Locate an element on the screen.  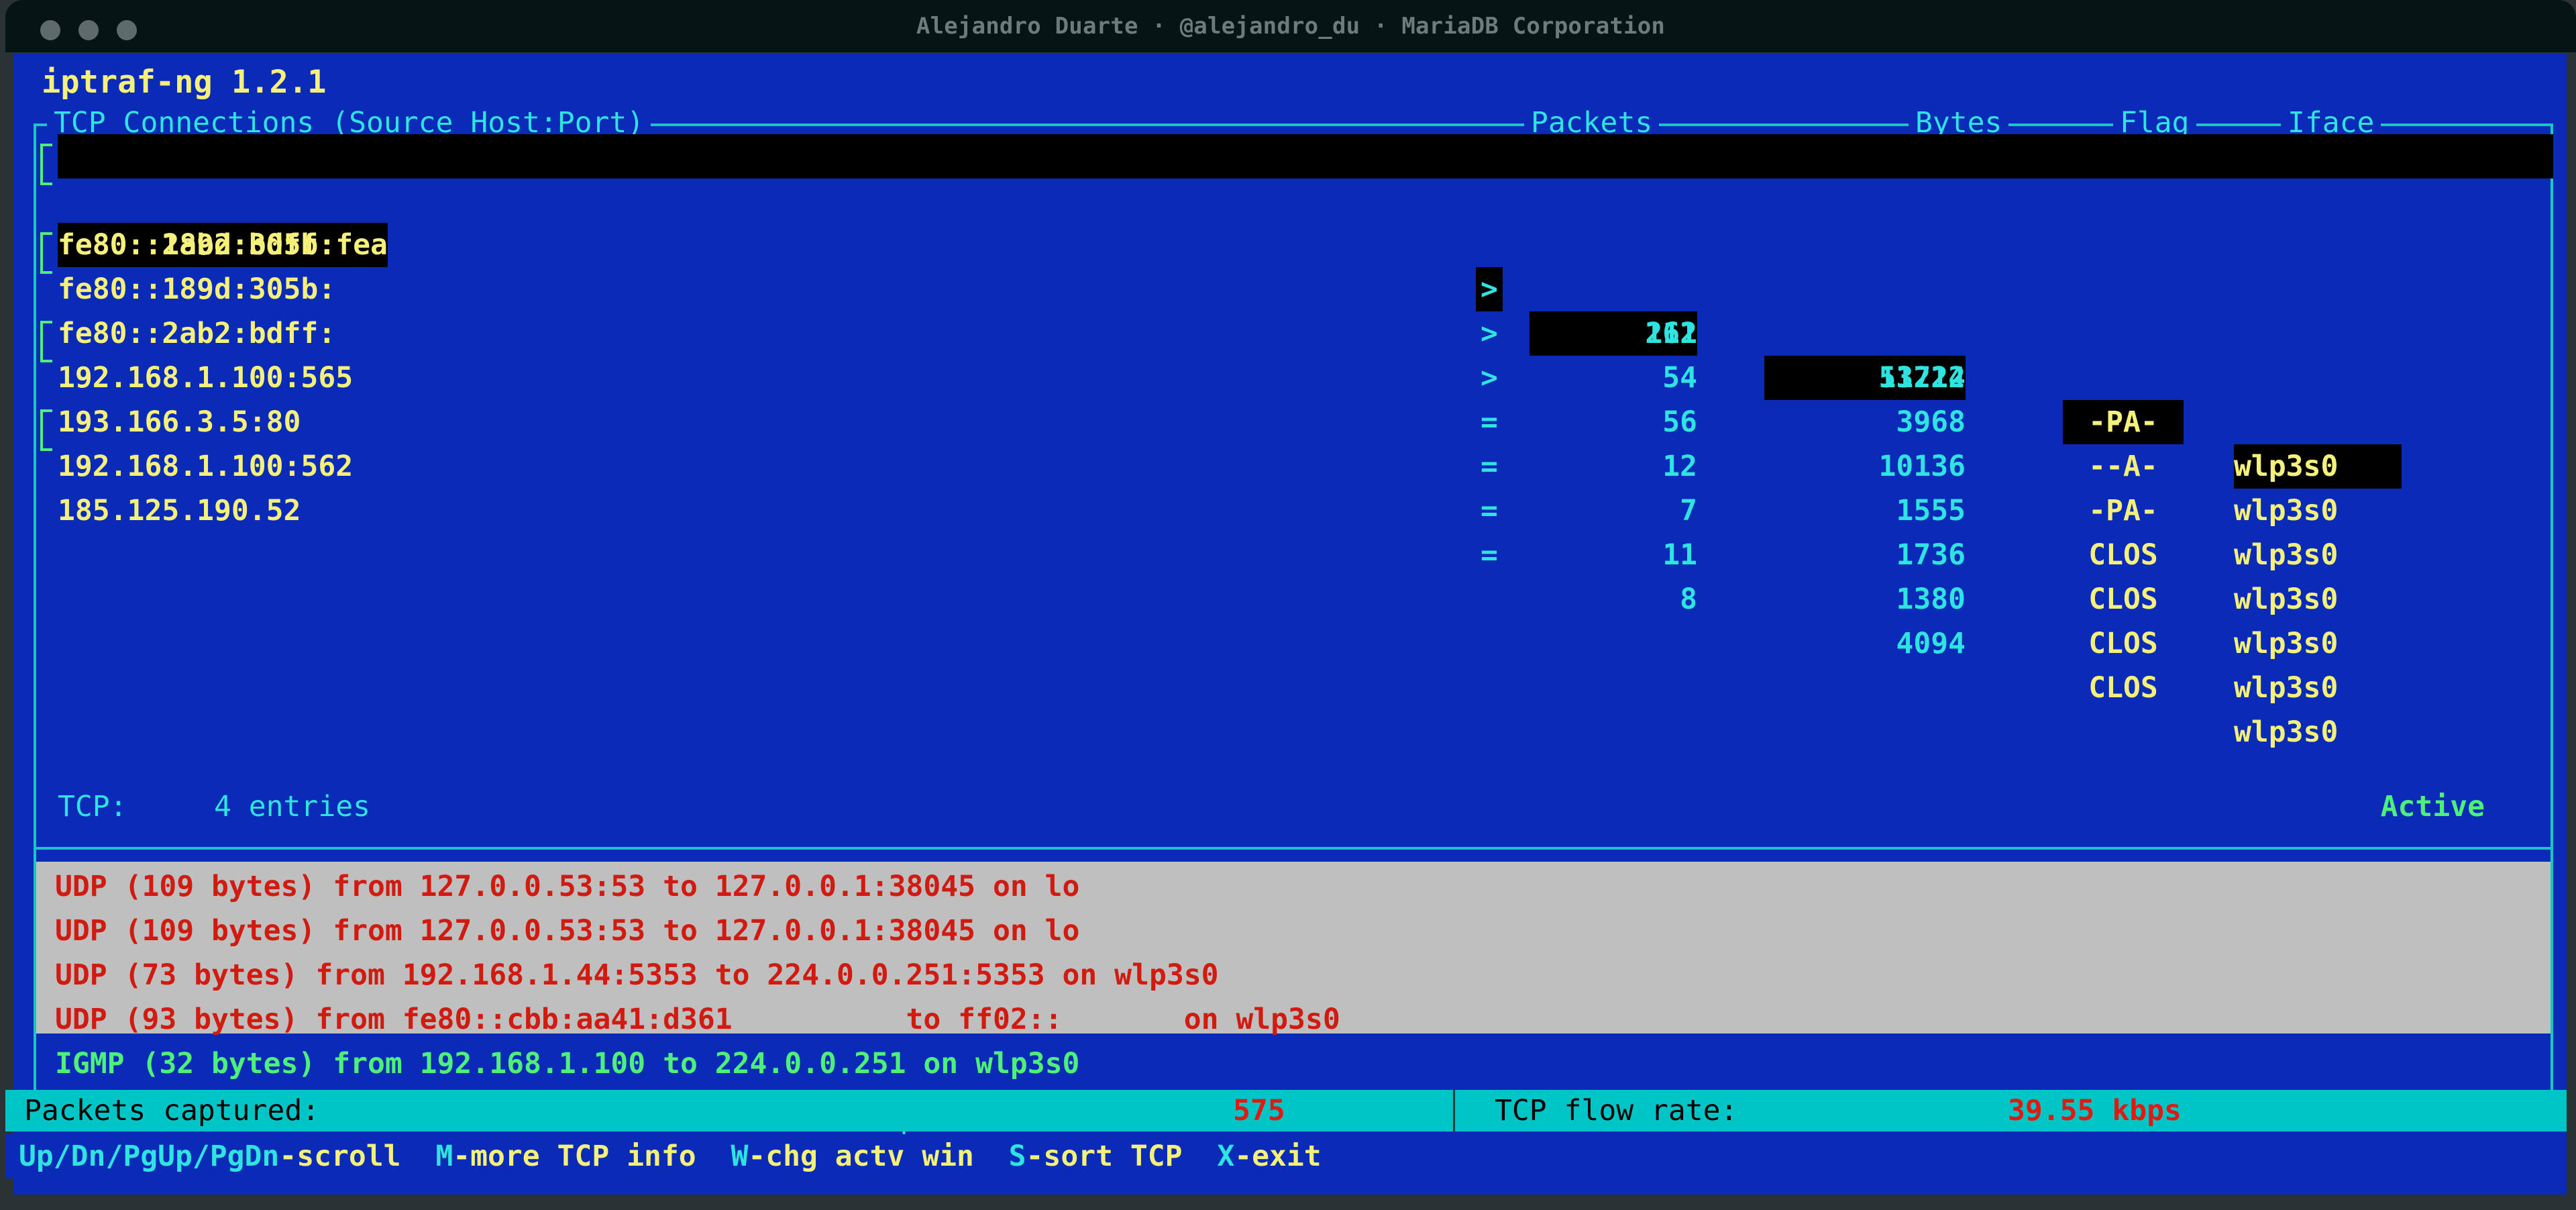
row-packets: 7 is located at coordinates (1688, 510).